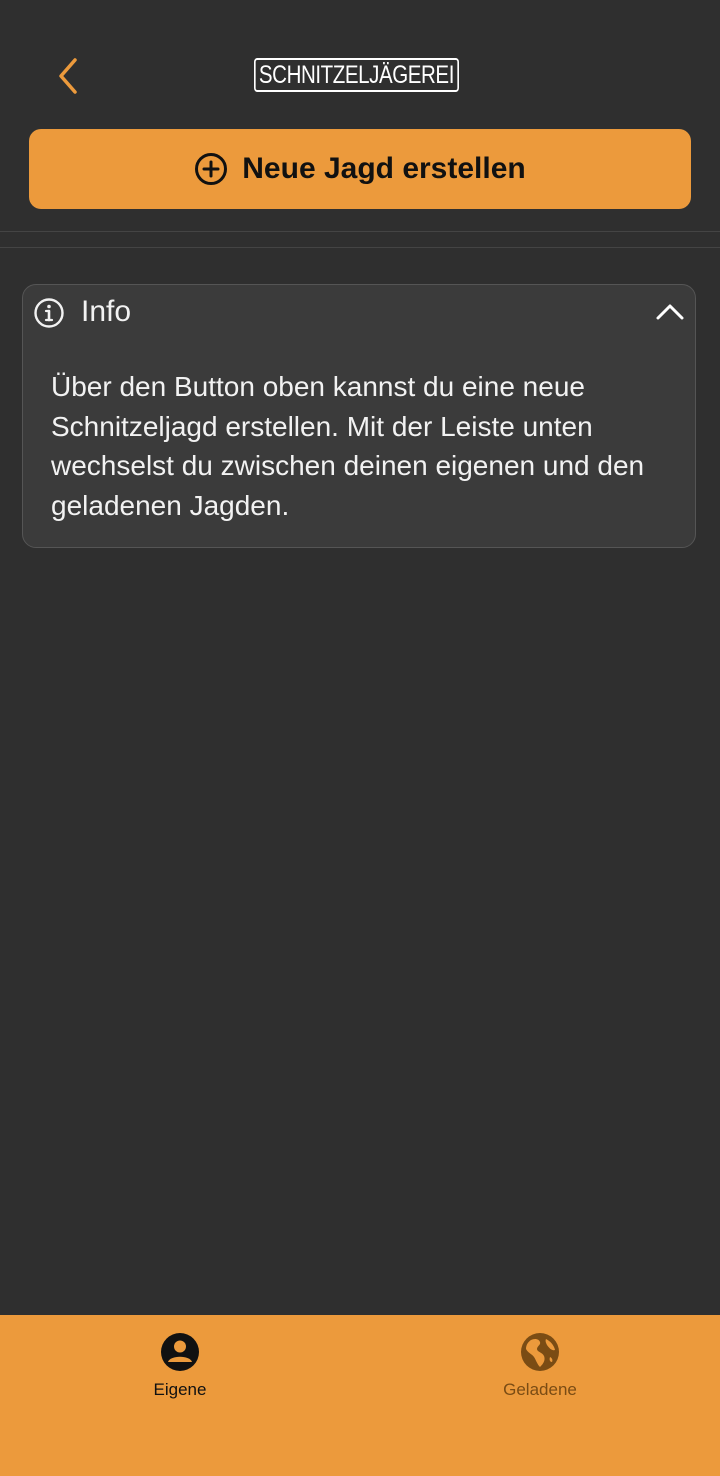  Describe the element at coordinates (670, 311) in the screenshot. I see `chevron-up-icon` at that location.